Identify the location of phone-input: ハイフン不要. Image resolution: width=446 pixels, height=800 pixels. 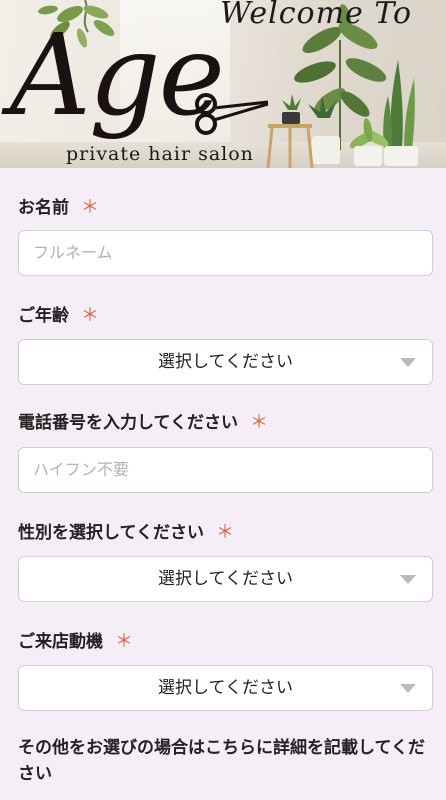
(225, 470).